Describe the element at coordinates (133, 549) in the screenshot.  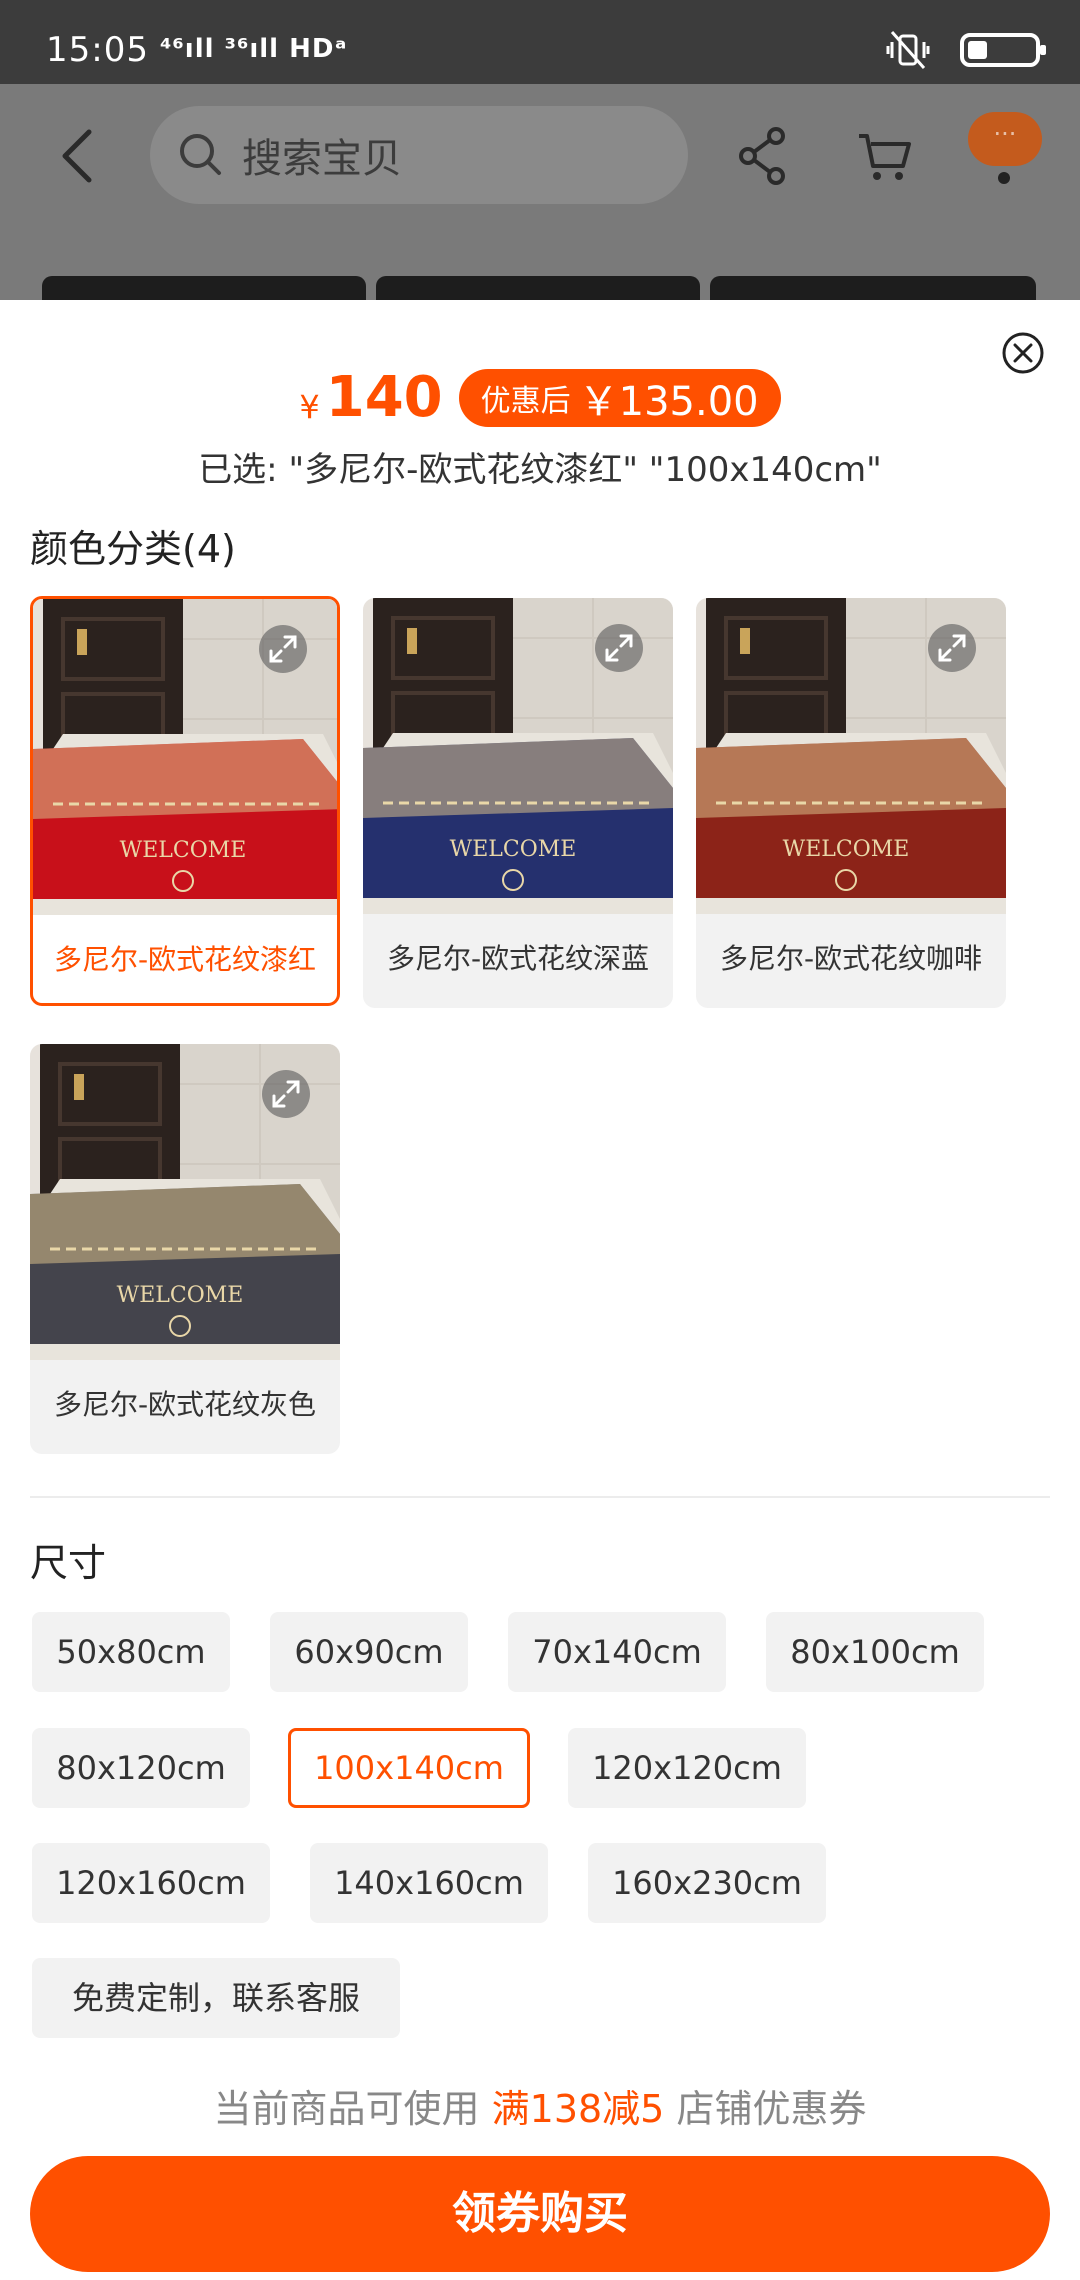
I see `color-section-title: 颜色分类(4)` at that location.